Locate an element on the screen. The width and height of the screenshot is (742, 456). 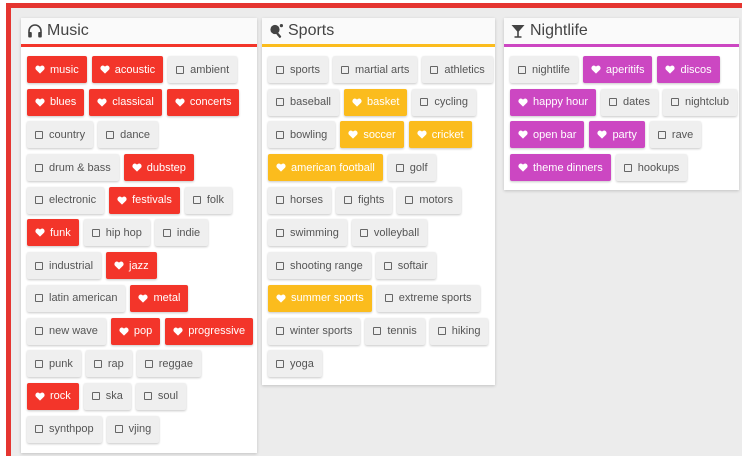
tag-yoga: yoga is located at coordinates (295, 364).